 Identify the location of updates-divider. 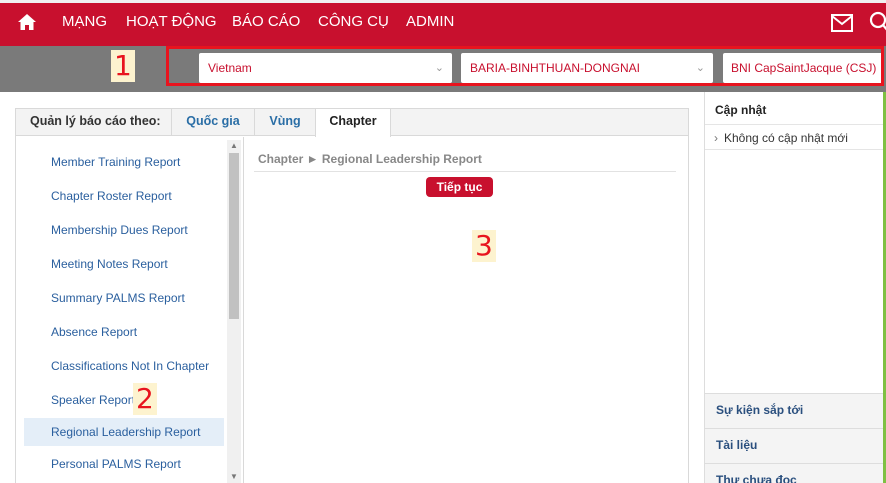
(794, 124).